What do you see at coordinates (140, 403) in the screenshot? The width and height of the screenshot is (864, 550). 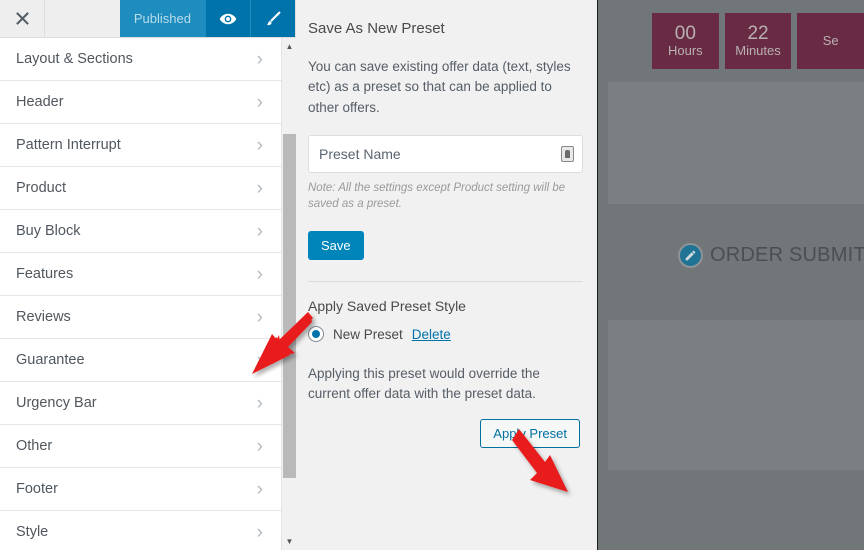 I see `sidebar-item-urgency-bar: Urgency Bar ›` at bounding box center [140, 403].